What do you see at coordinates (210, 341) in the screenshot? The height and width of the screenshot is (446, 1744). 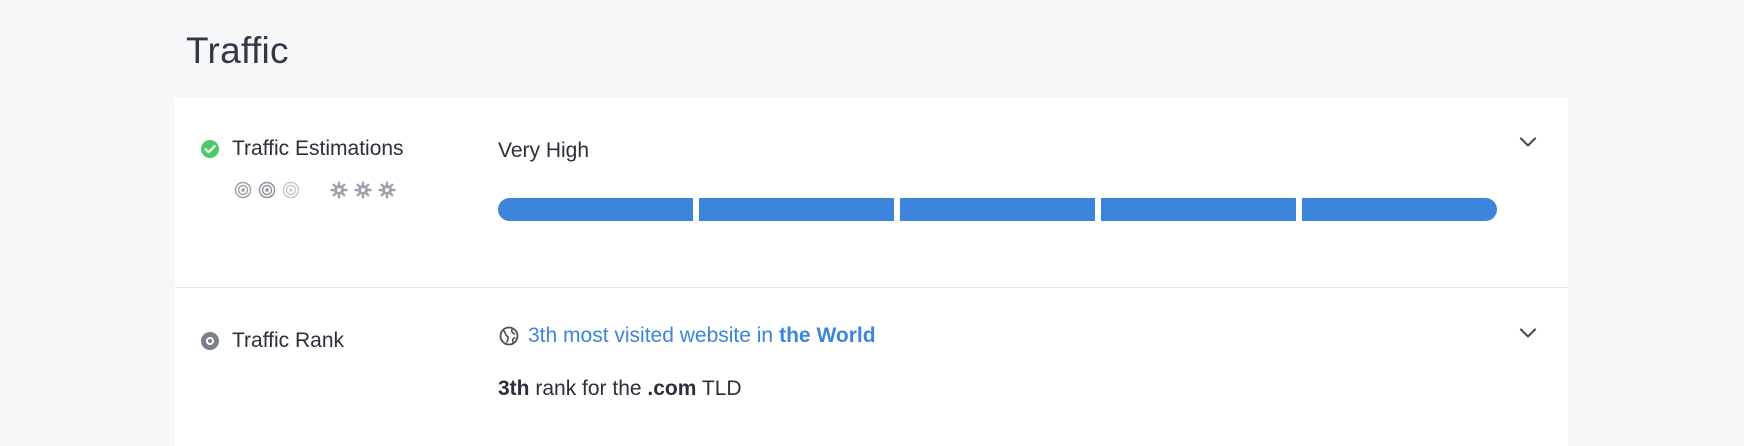 I see `eye-icon` at bounding box center [210, 341].